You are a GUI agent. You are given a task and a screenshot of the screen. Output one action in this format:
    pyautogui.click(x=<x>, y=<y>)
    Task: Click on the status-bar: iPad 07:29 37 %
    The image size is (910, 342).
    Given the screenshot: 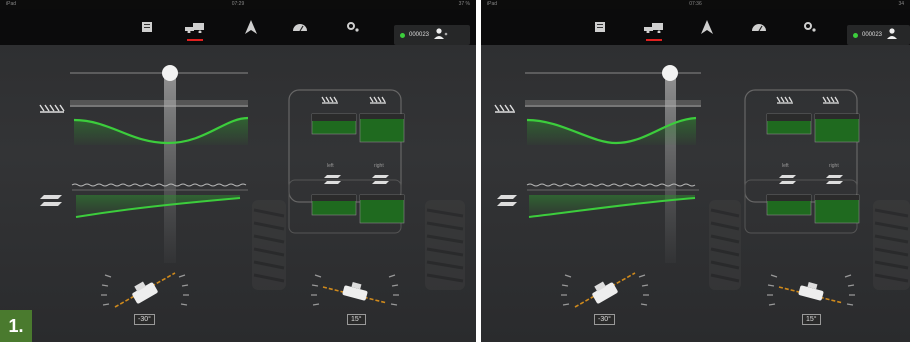 What is the action you would take?
    pyautogui.click(x=238, y=4)
    